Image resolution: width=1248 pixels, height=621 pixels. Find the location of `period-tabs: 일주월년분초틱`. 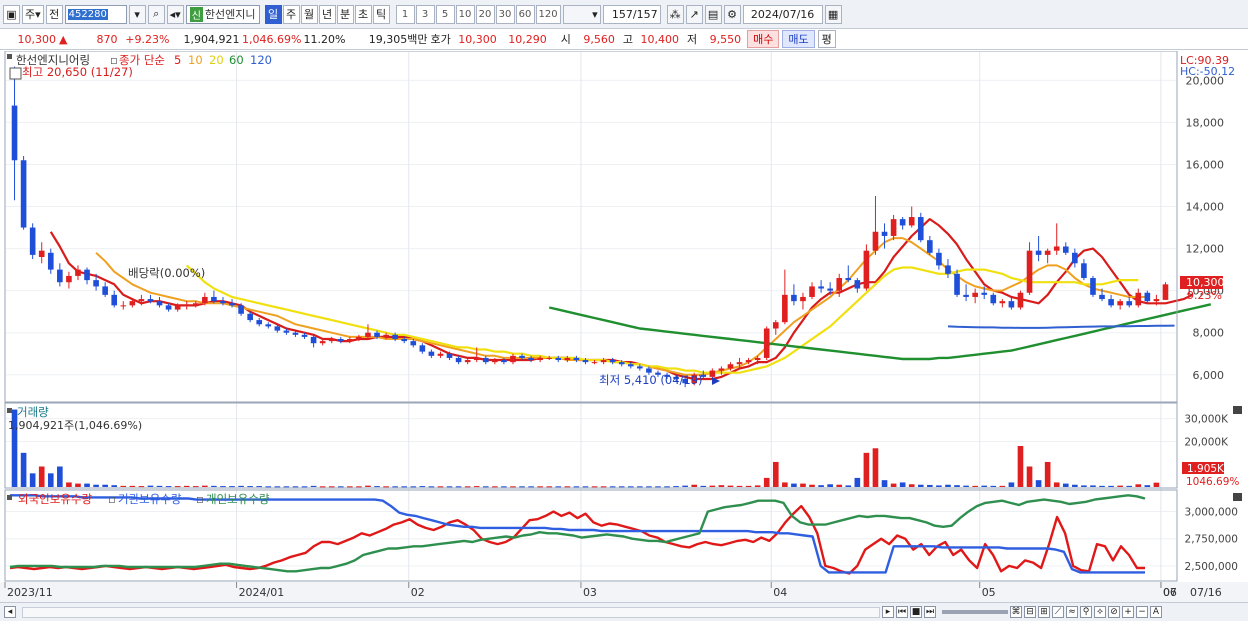

period-tabs: 일주월년분초틱 is located at coordinates (327, 14).